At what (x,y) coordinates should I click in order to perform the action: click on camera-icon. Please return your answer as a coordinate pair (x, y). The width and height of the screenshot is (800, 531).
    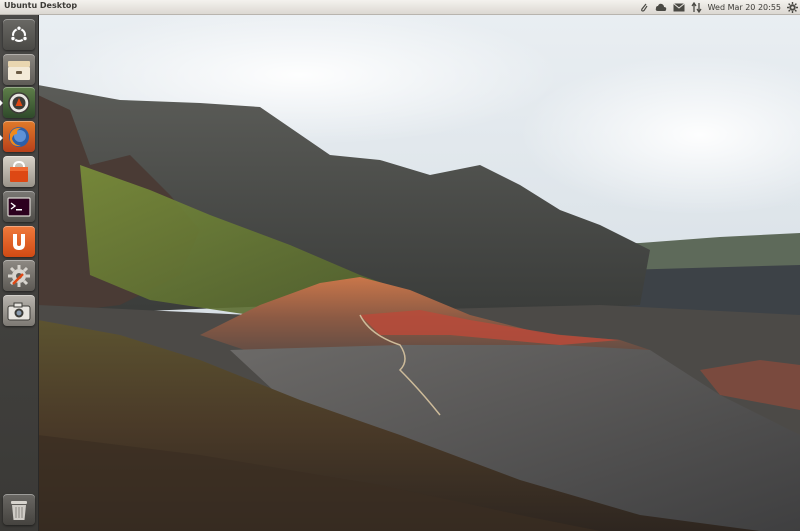
    Looking at the image, I should click on (19, 311).